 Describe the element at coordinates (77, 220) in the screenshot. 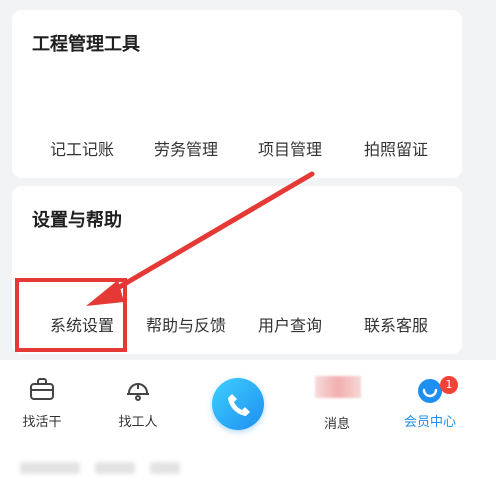

I see `settings-card-title: 设置与帮助` at that location.